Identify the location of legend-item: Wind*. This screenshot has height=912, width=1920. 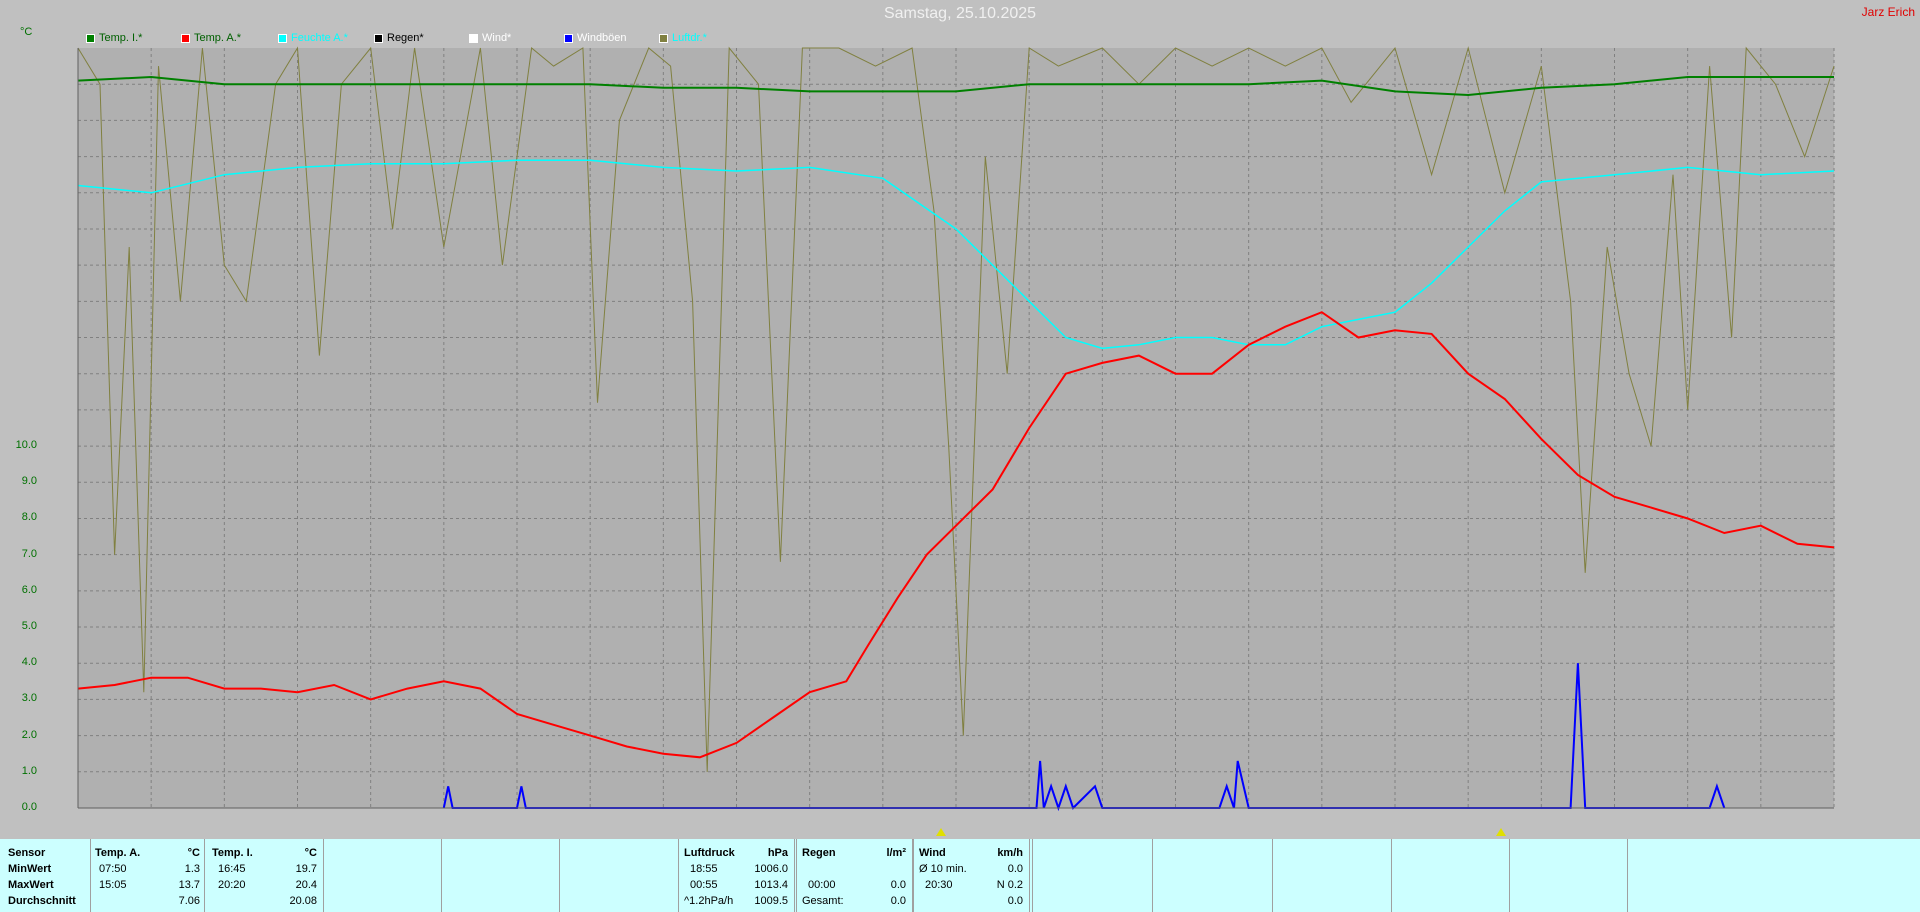
(516, 38).